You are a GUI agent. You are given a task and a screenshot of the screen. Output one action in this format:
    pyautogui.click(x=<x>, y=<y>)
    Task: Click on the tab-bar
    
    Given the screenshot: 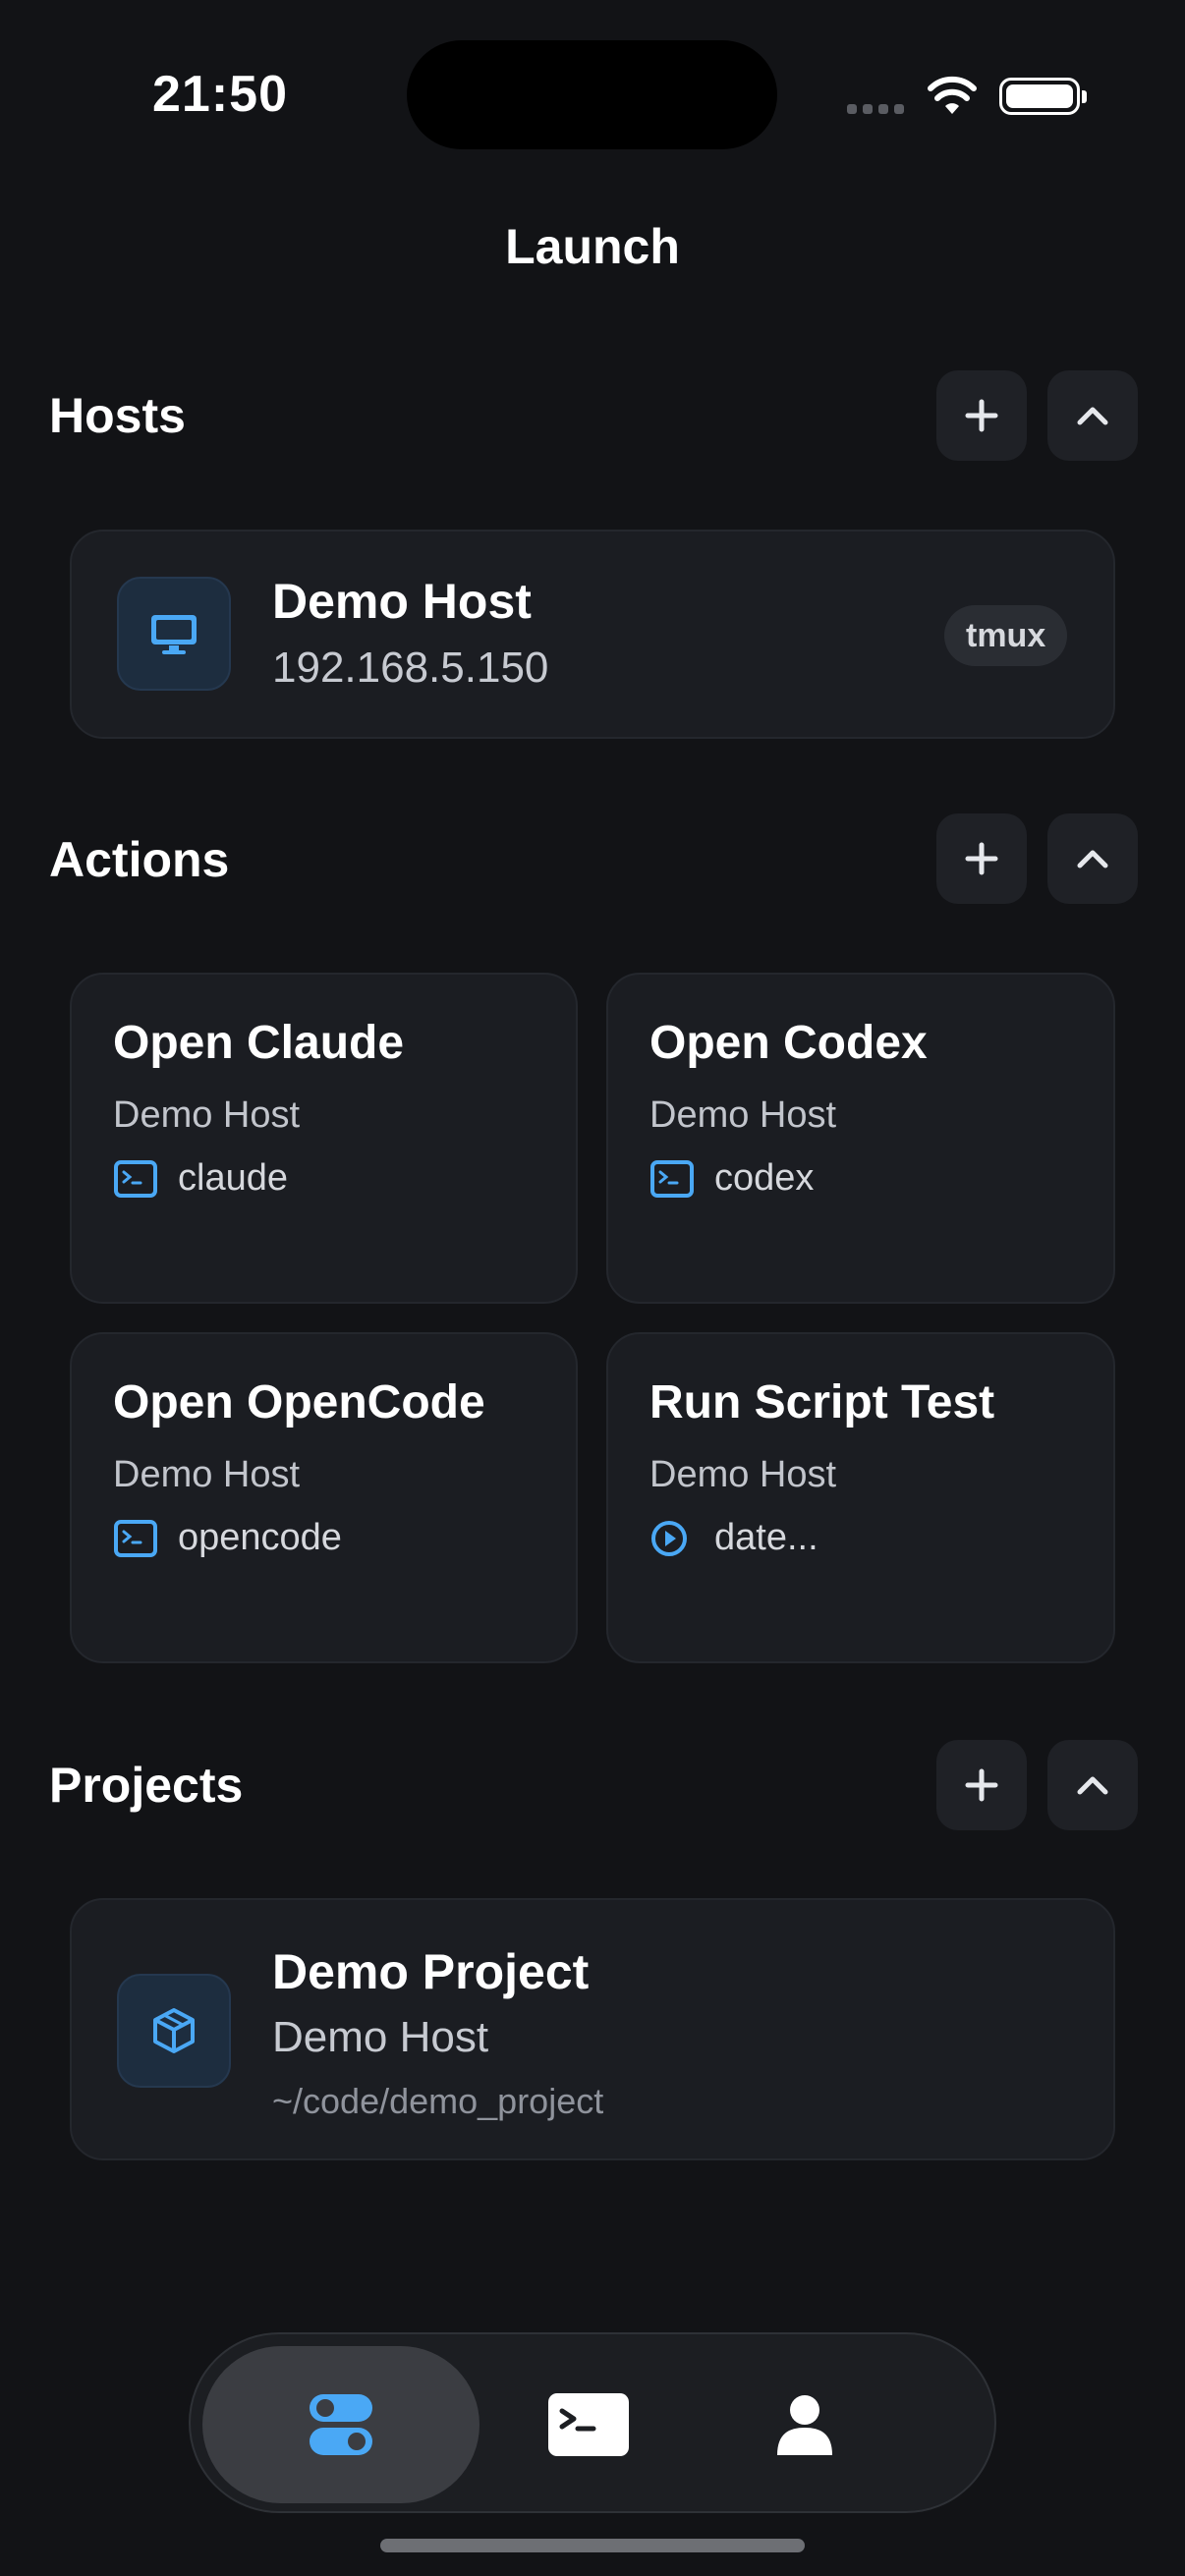 What is the action you would take?
    pyautogui.click(x=592, y=2422)
    